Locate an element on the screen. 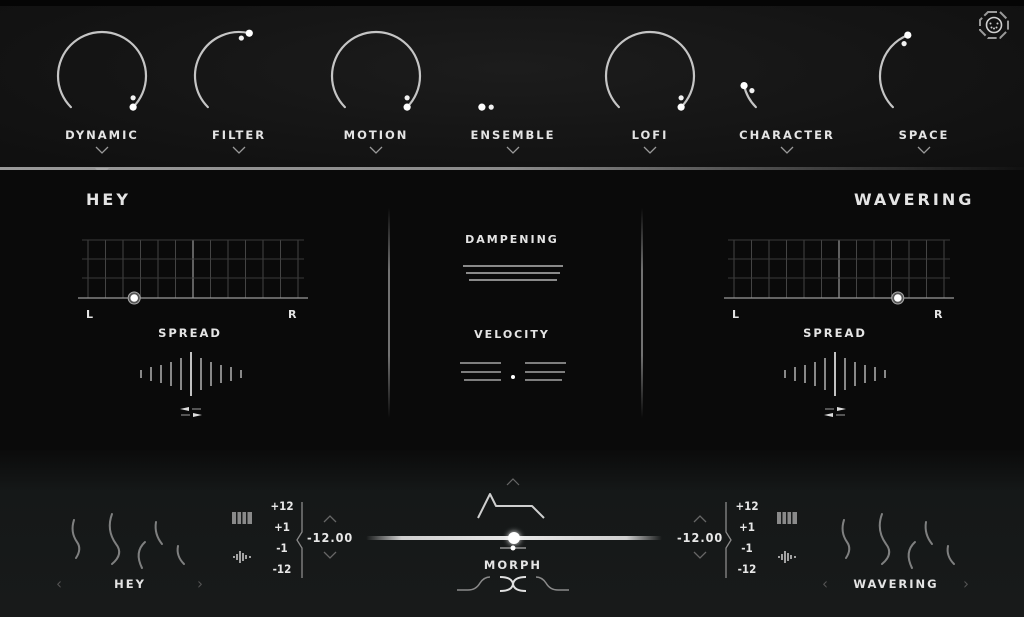 The width and height of the screenshot is (1024, 617). midi-connector-icon is located at coordinates (994, 25).